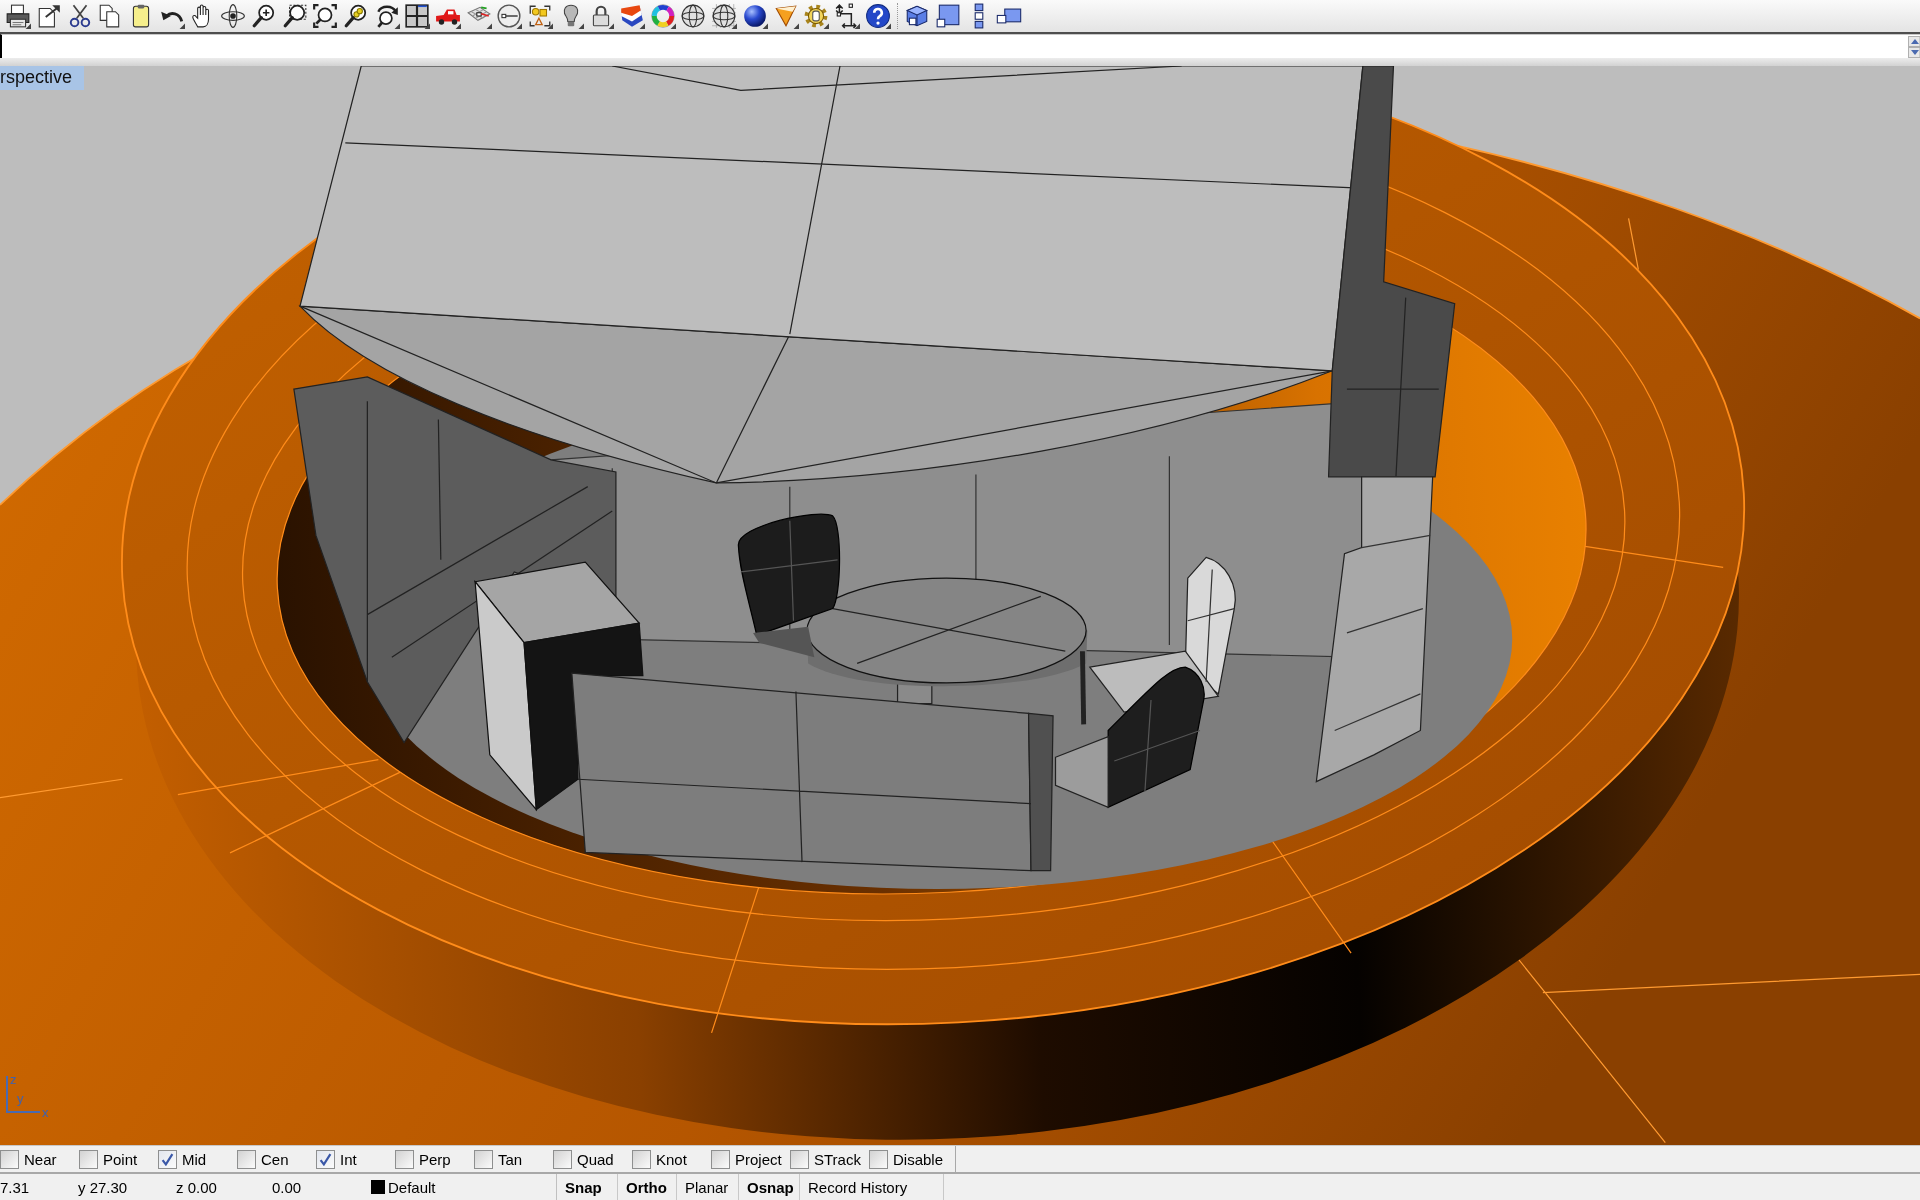 This screenshot has width=1920, height=1200. What do you see at coordinates (671, 1159) in the screenshot?
I see `checkbox-label: Knot` at bounding box center [671, 1159].